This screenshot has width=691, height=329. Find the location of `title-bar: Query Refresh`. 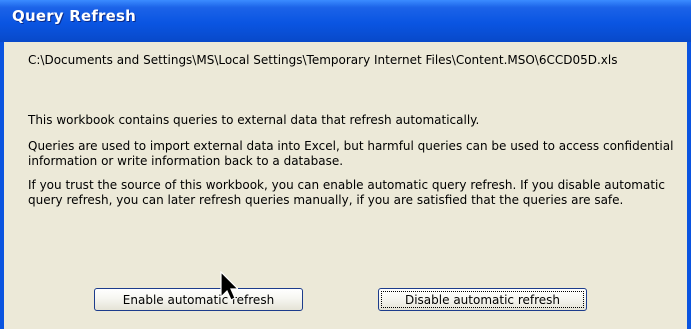

title-bar: Query Refresh is located at coordinates (345, 21).